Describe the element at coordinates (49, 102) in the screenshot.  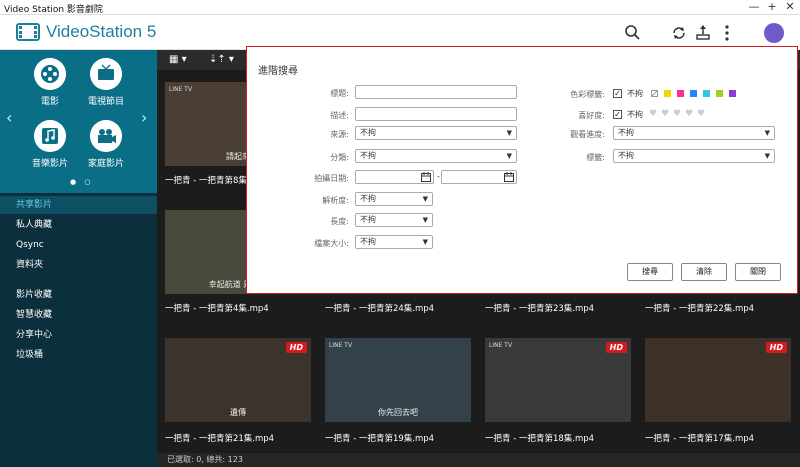
I see `category-label: 電影` at that location.